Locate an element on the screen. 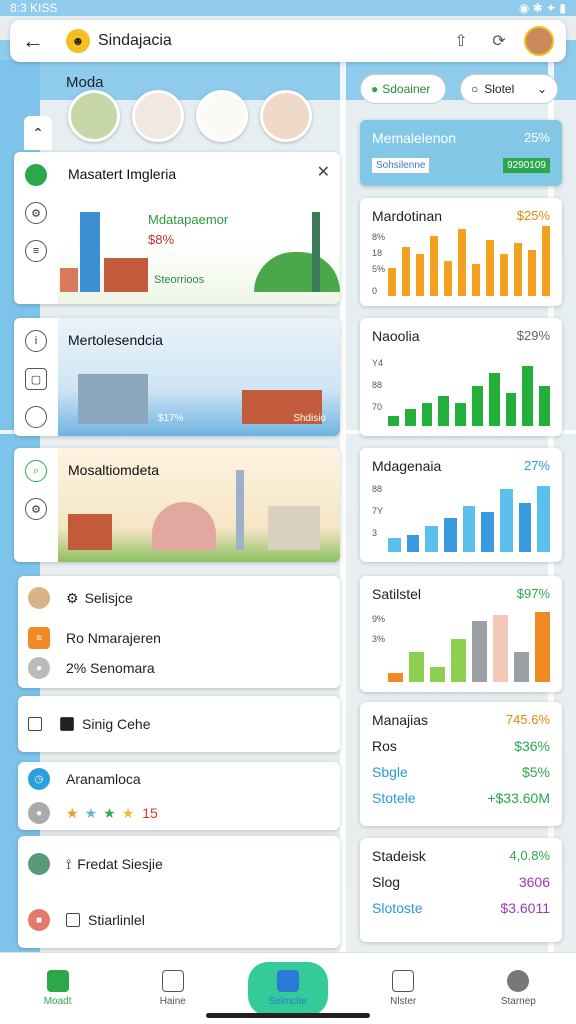 The image size is (576, 1024). stat-label: Slotoste is located at coordinates (397, 908).